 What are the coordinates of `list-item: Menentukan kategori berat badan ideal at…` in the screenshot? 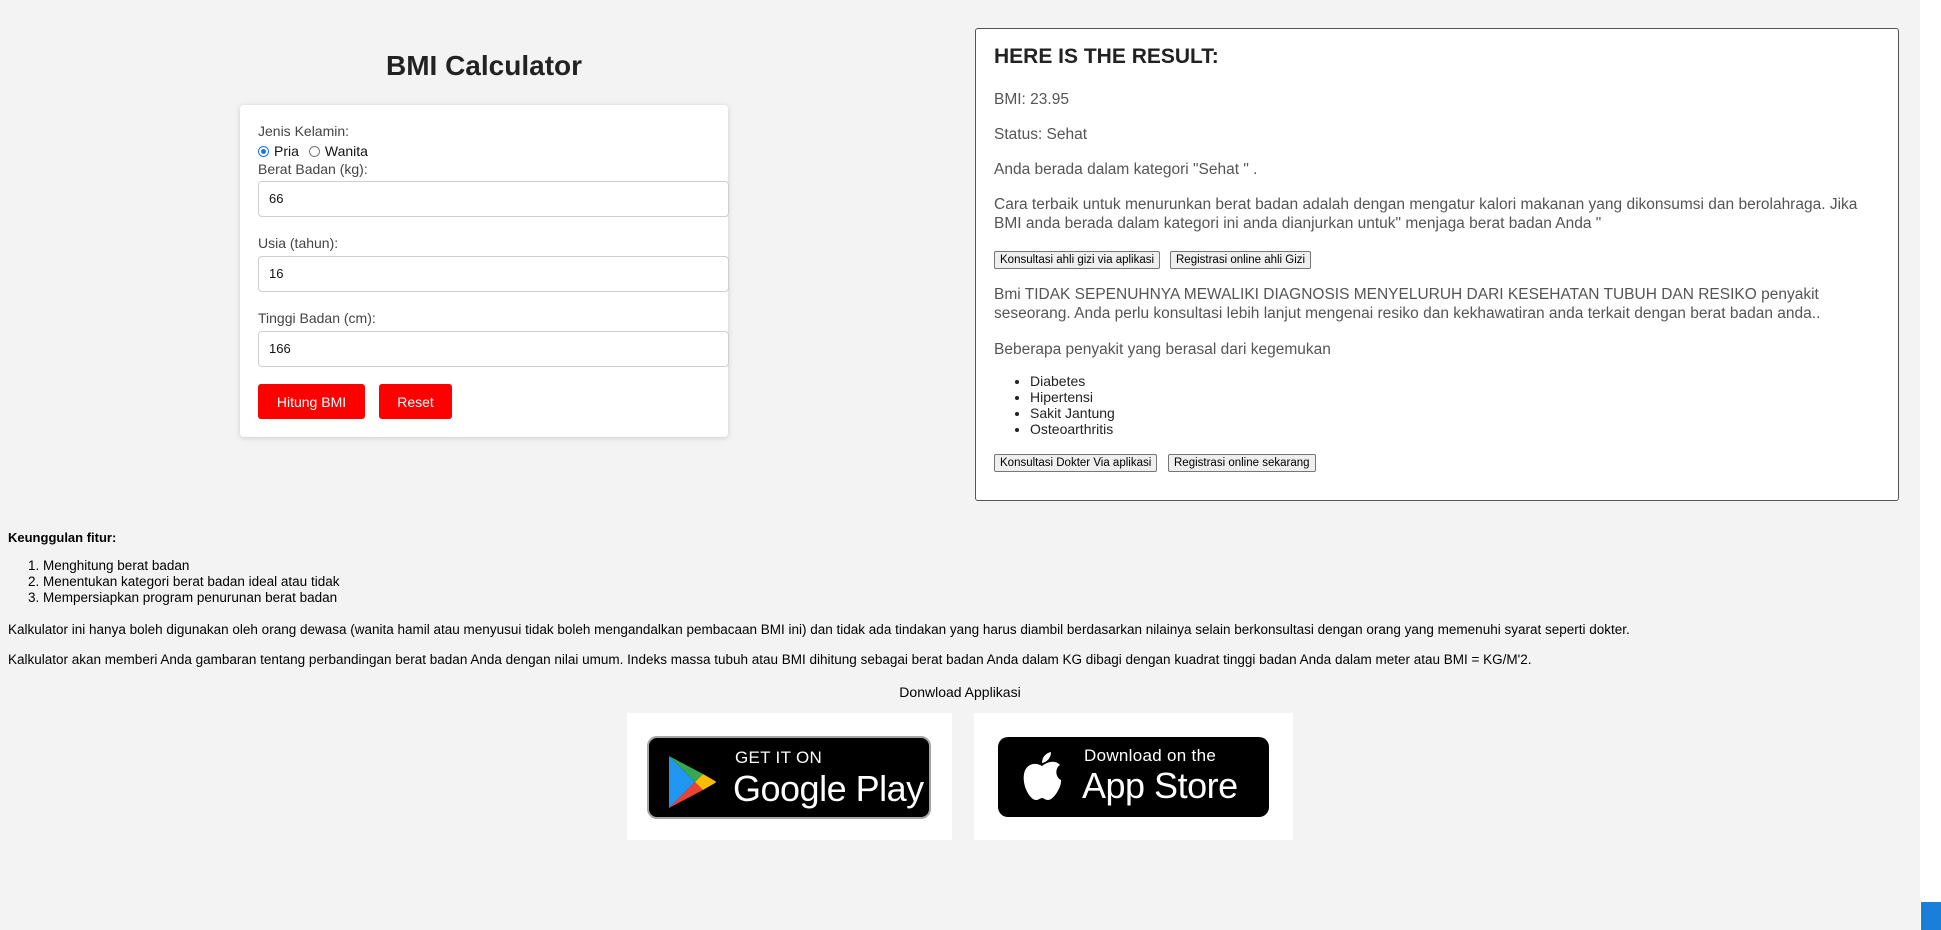 It's located at (191, 582).